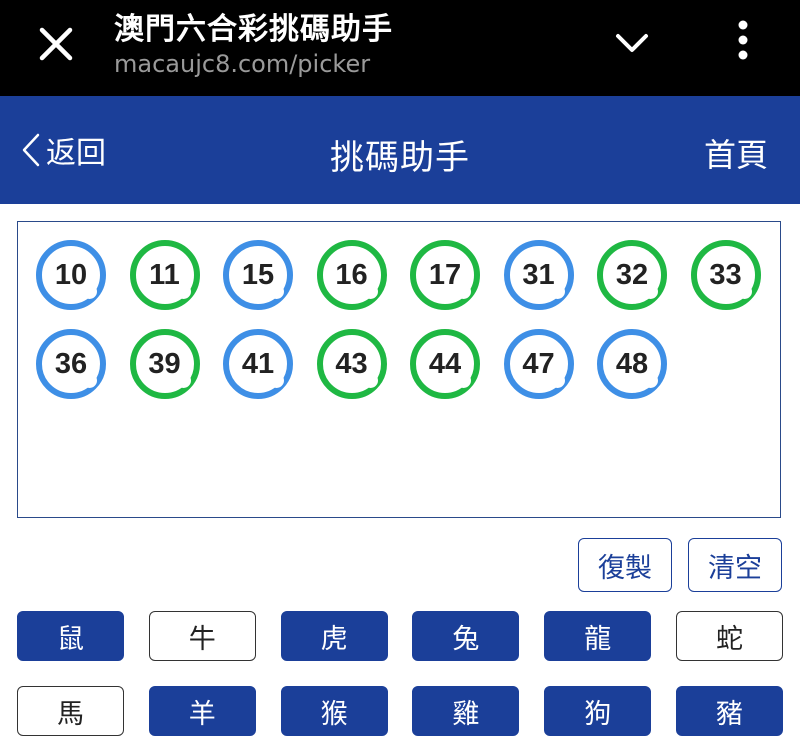  I want to click on number-ball: 36, so click(71, 364).